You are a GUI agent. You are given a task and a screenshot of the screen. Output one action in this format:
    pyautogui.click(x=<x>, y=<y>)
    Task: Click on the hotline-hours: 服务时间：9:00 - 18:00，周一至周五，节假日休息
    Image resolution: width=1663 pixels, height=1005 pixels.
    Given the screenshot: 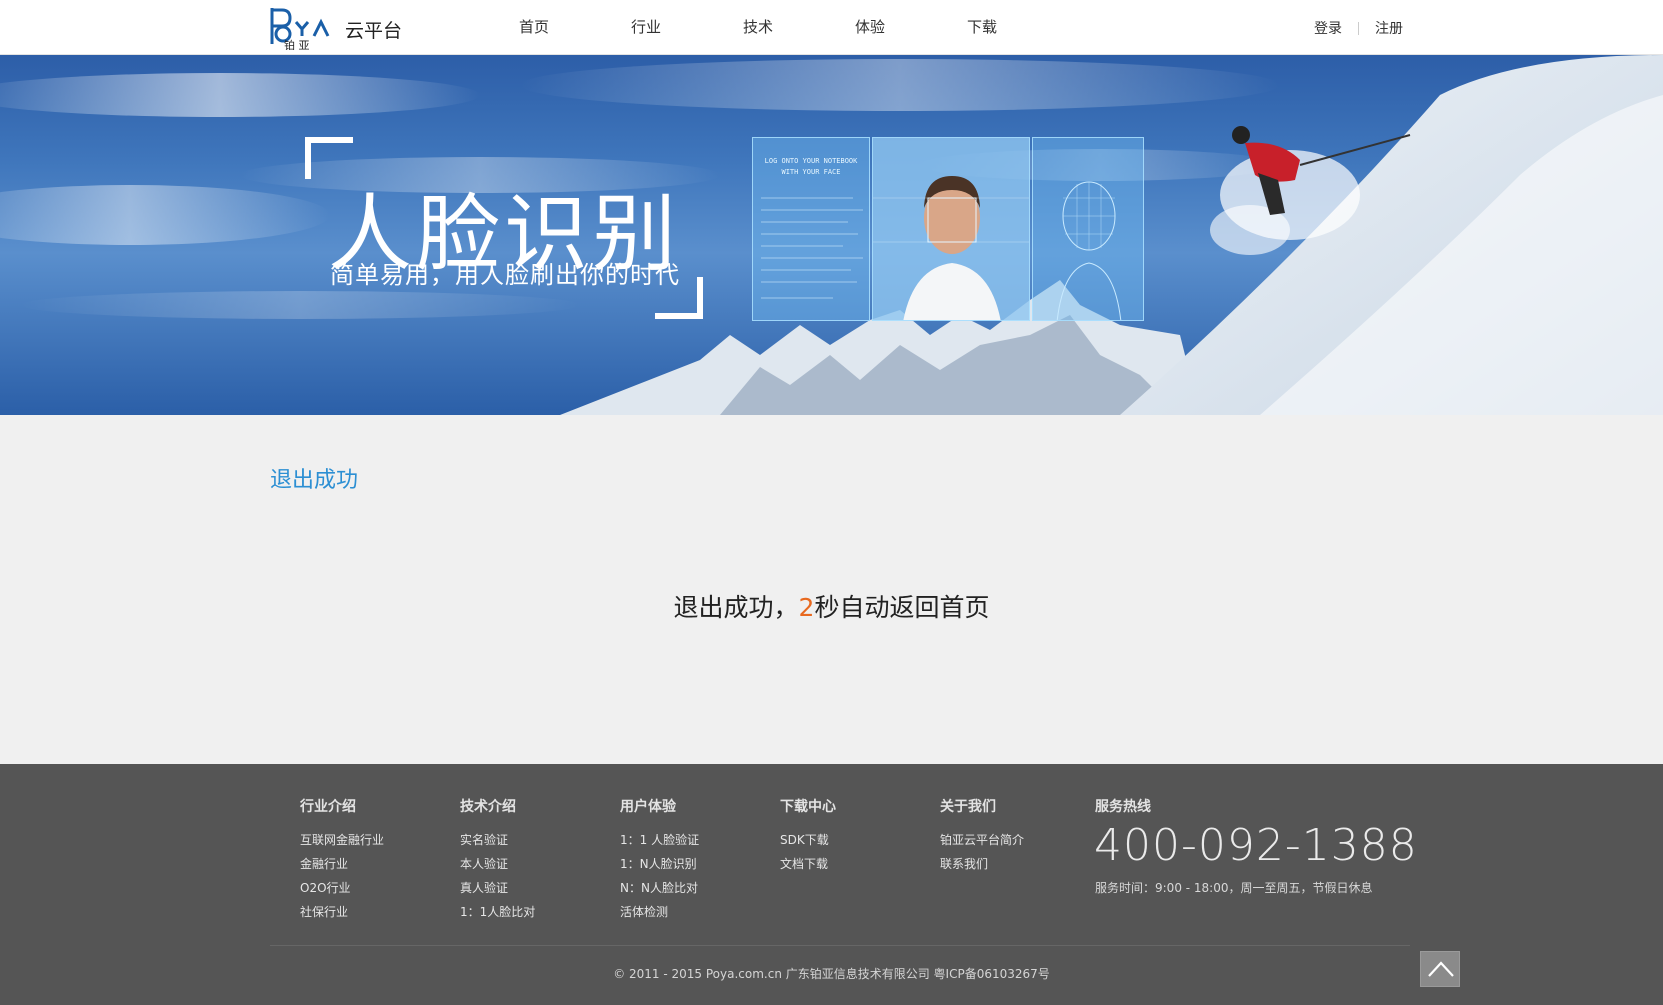 What is the action you would take?
    pyautogui.click(x=1234, y=888)
    